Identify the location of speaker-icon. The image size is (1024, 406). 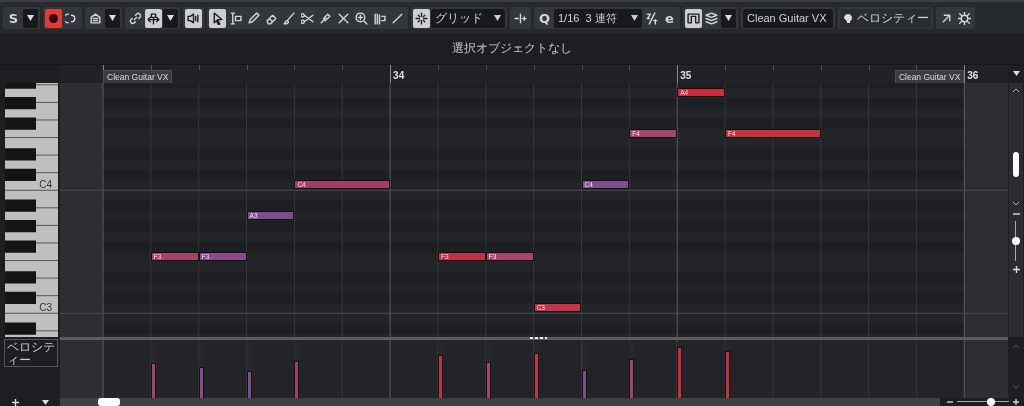
(193, 18).